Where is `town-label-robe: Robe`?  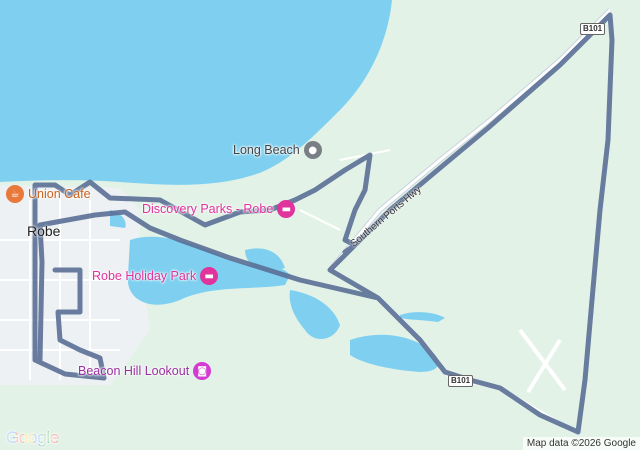 town-label-robe: Robe is located at coordinates (44, 231).